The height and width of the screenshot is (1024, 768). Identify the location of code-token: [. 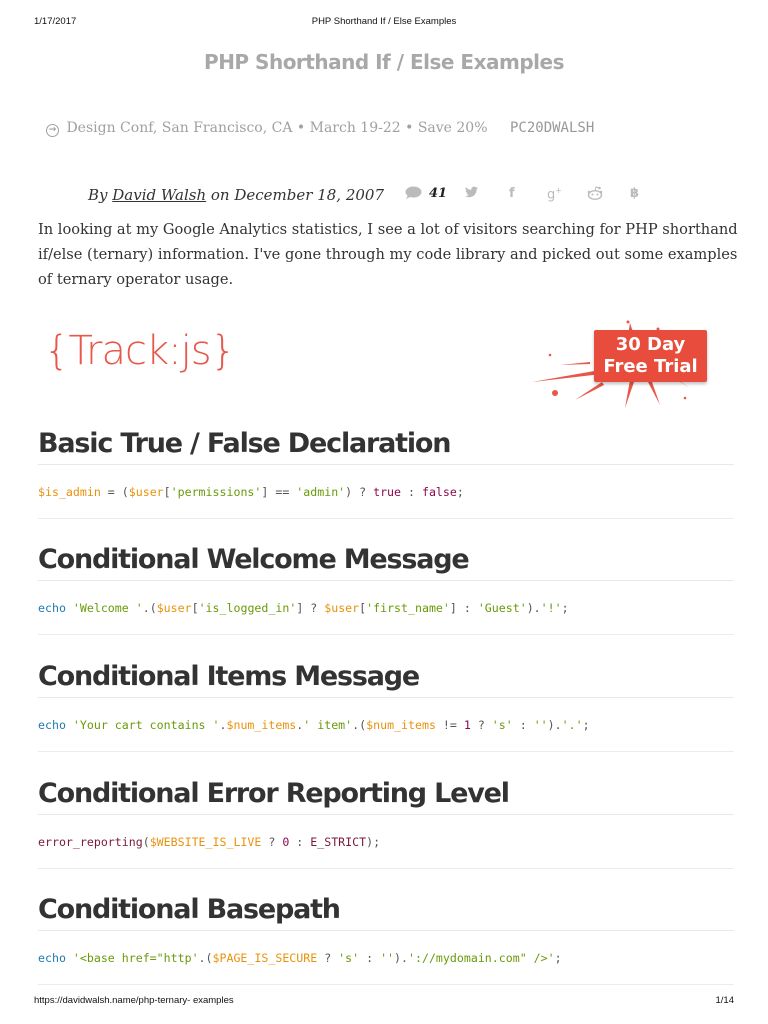
(167, 492).